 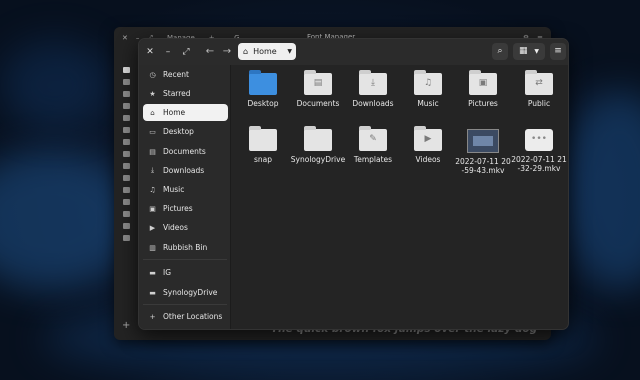 I want to click on file-item-video-2: ••• 2022-07-11 21-32-29.mkv, so click(x=539, y=151).